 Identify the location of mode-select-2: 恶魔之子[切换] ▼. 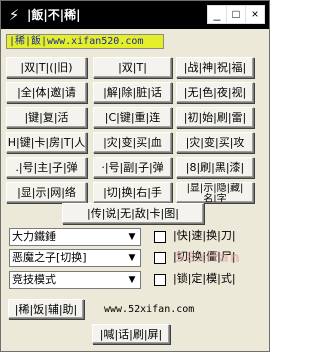
(75, 258).